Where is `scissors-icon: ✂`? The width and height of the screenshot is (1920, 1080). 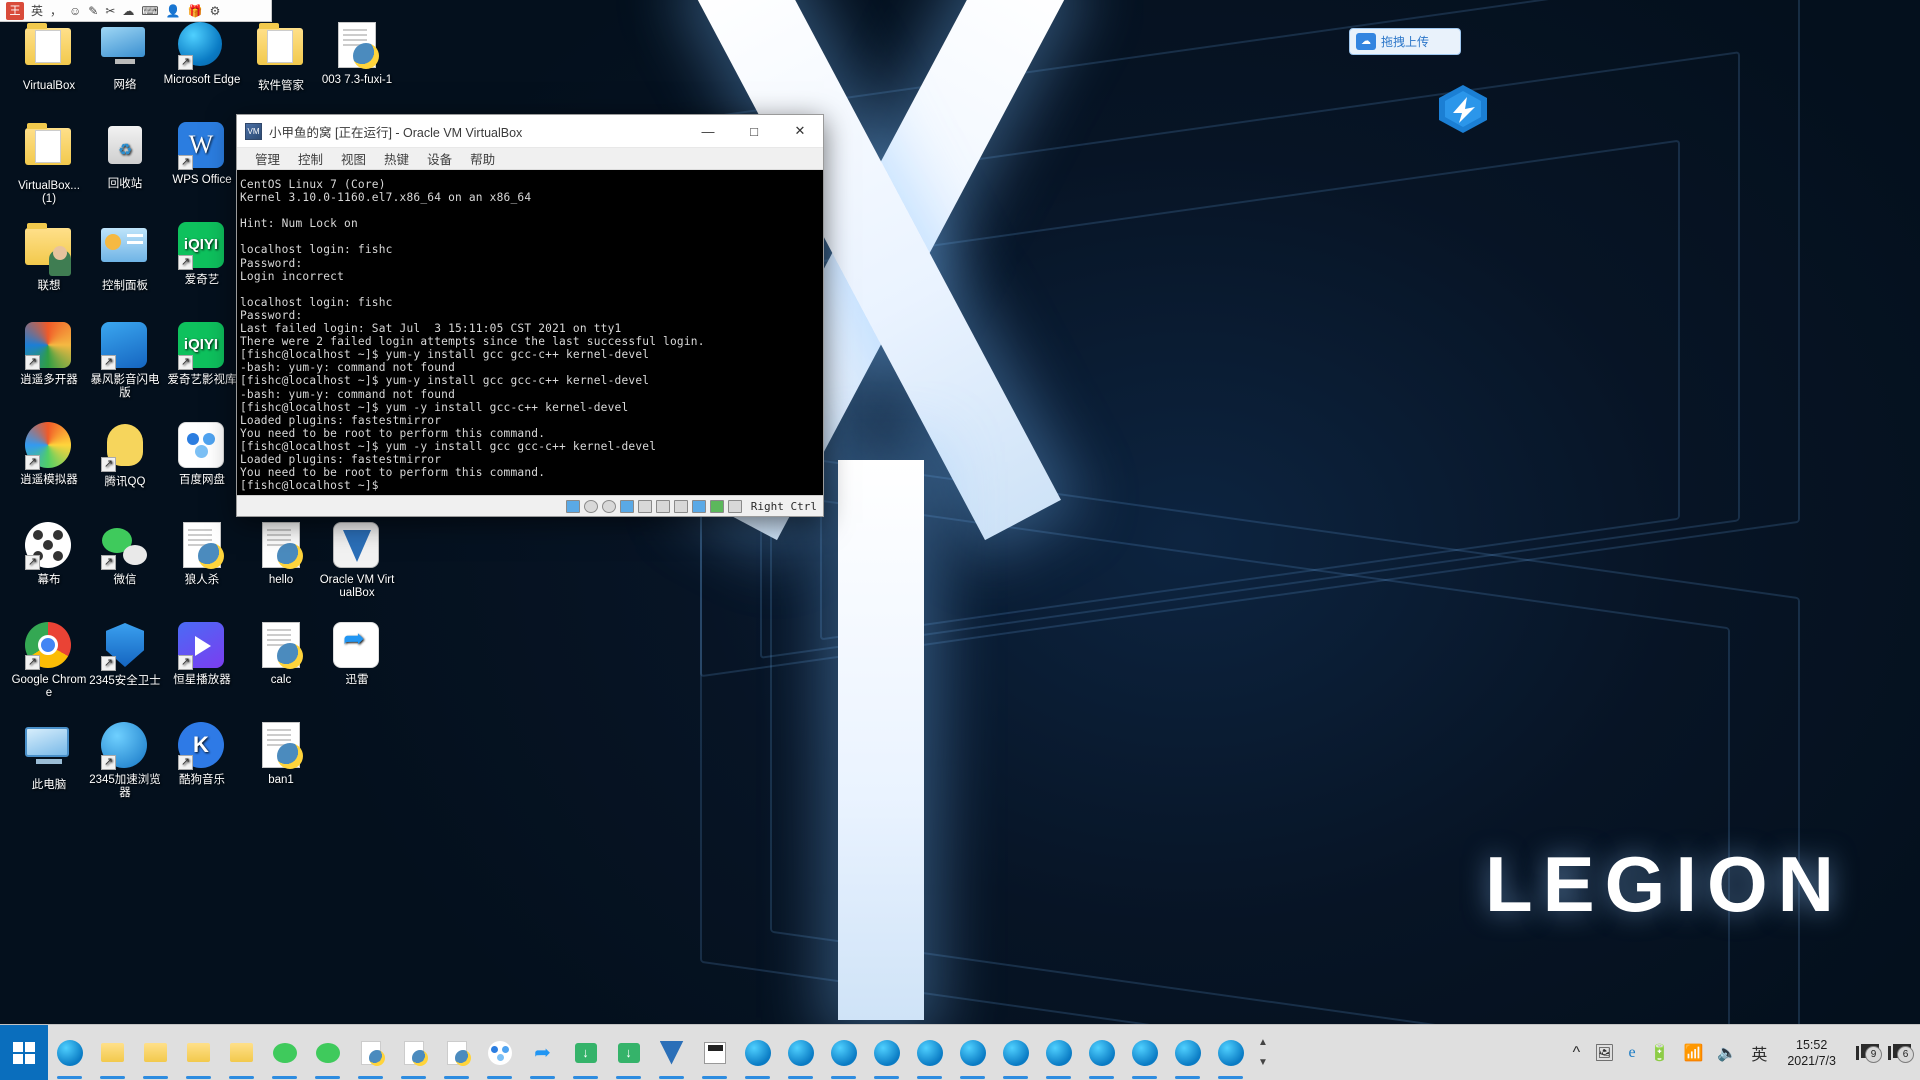
scissors-icon: ✂ is located at coordinates (110, 11).